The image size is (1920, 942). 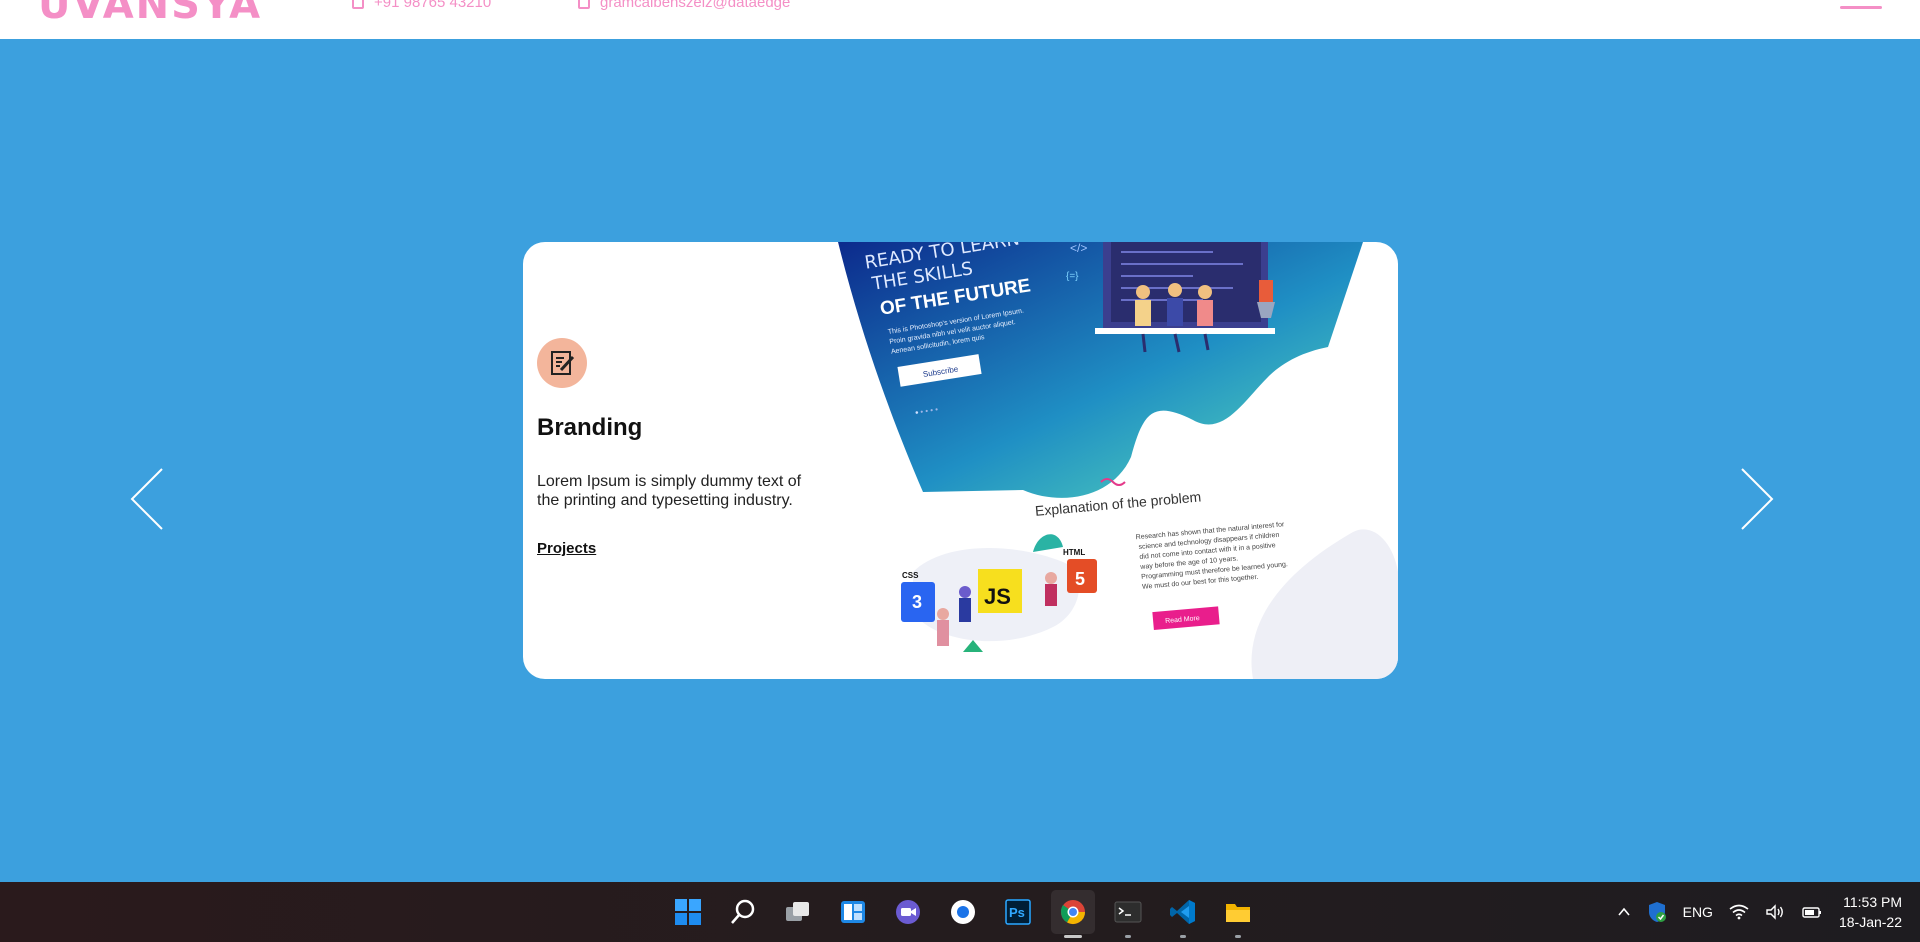 I want to click on app-circle-button, so click(x=963, y=912).